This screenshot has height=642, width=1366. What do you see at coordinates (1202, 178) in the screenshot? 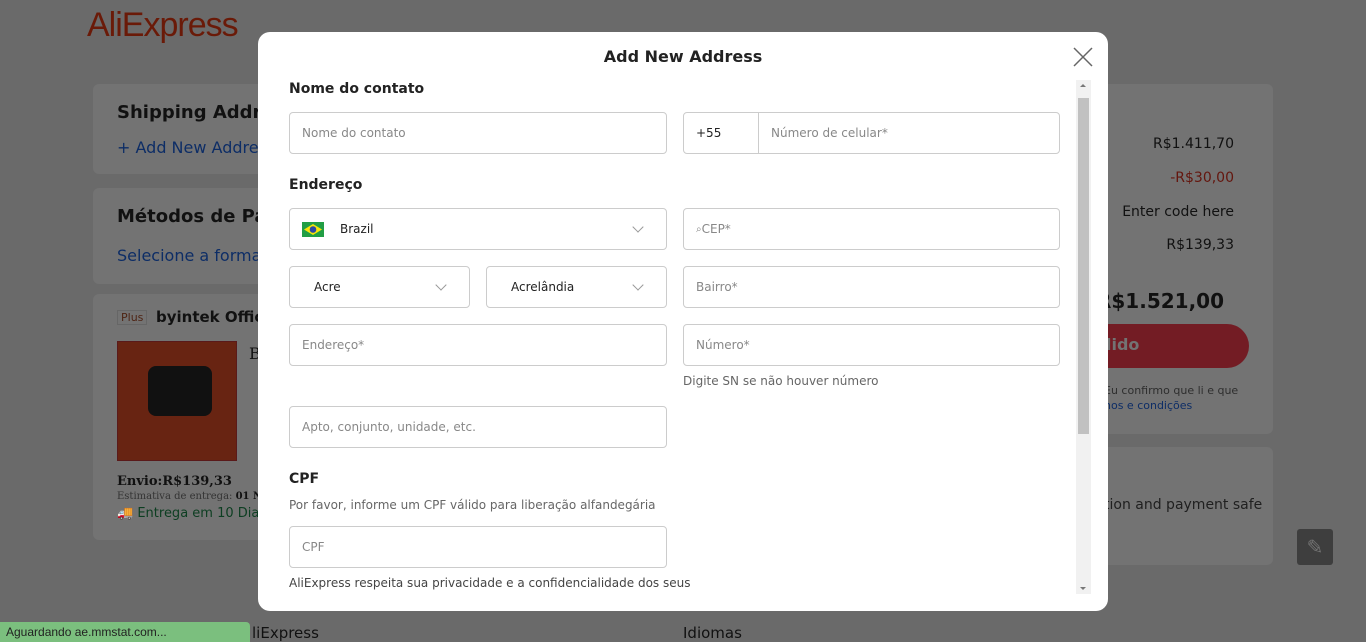
I see `discount-value: -R$30,00` at bounding box center [1202, 178].